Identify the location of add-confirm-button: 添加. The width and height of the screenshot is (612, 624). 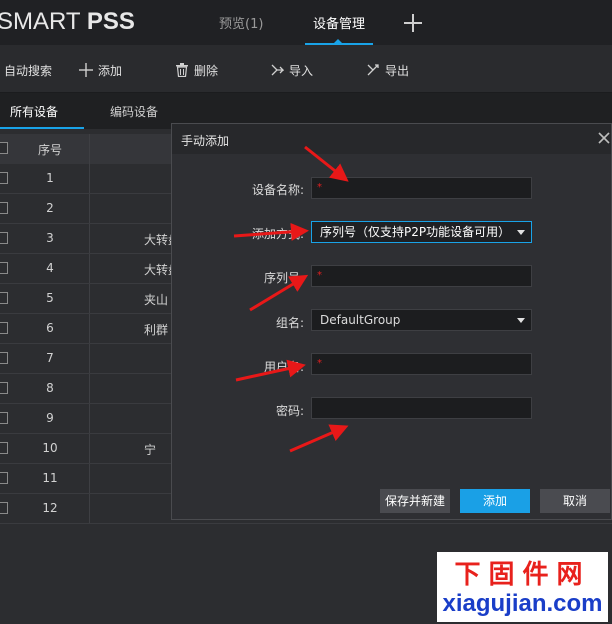
(495, 501).